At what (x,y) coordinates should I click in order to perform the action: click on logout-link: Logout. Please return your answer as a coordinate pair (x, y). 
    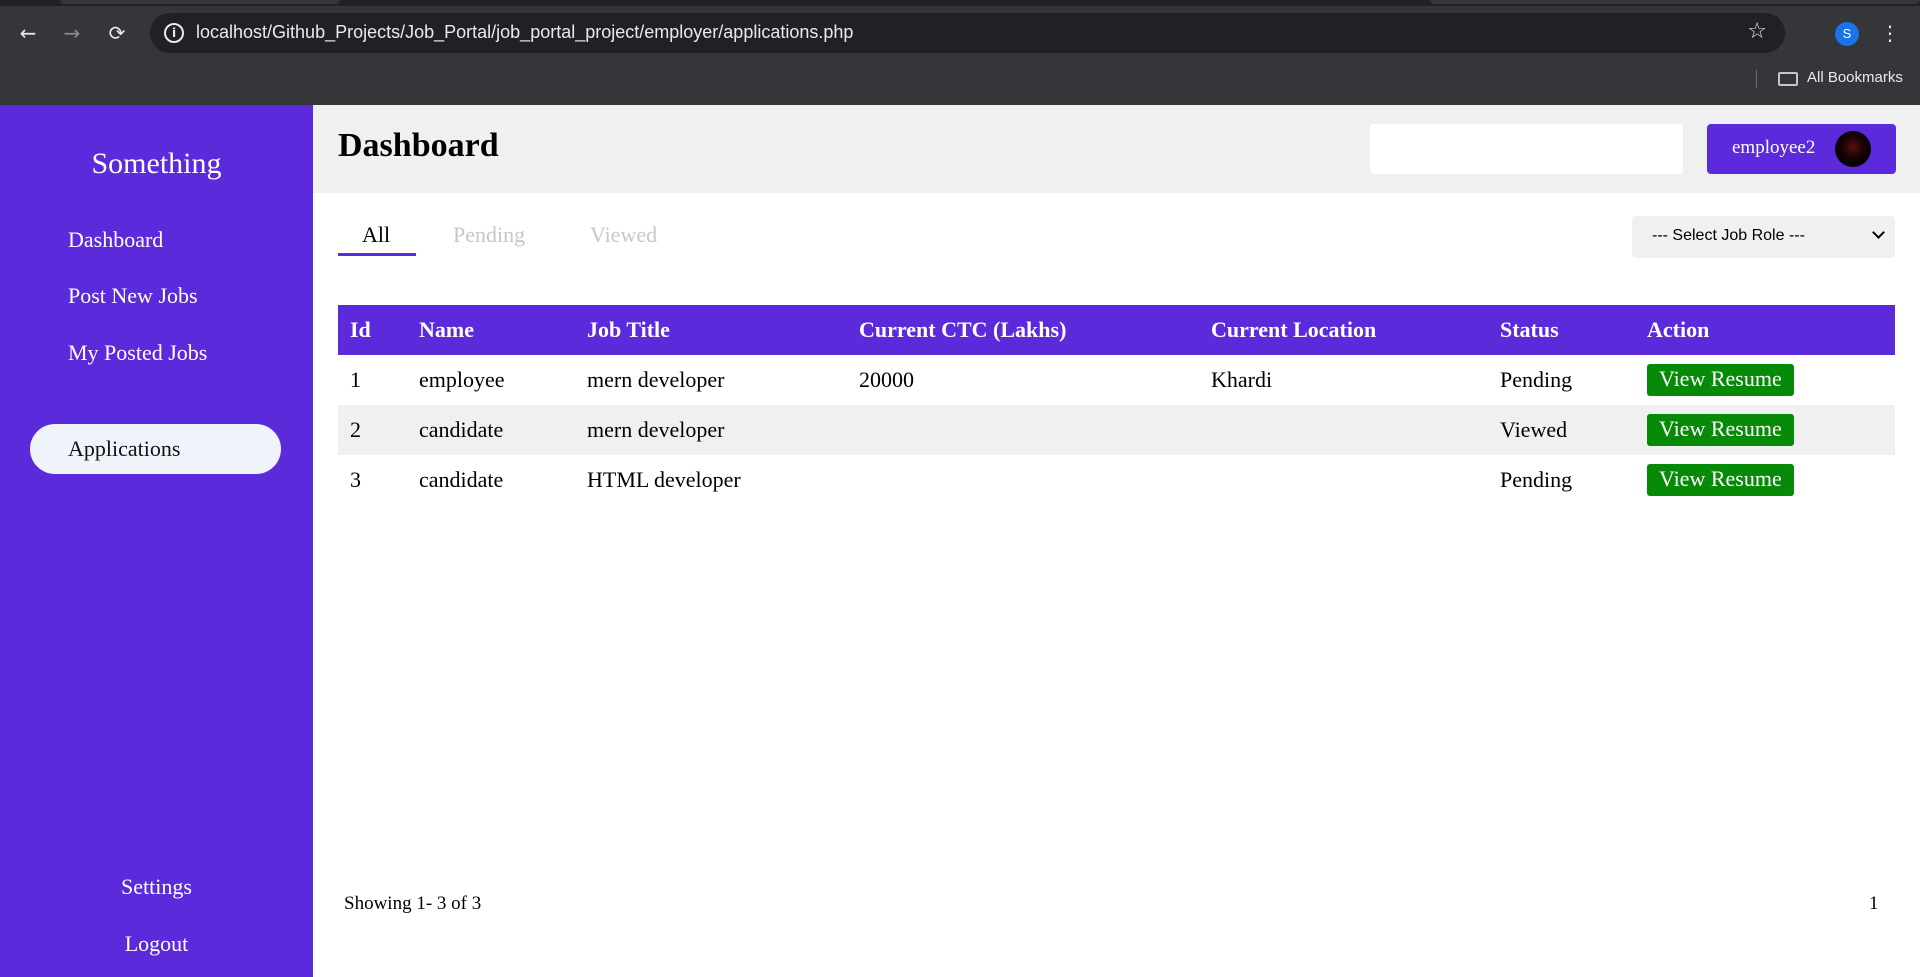
    Looking at the image, I should click on (156, 944).